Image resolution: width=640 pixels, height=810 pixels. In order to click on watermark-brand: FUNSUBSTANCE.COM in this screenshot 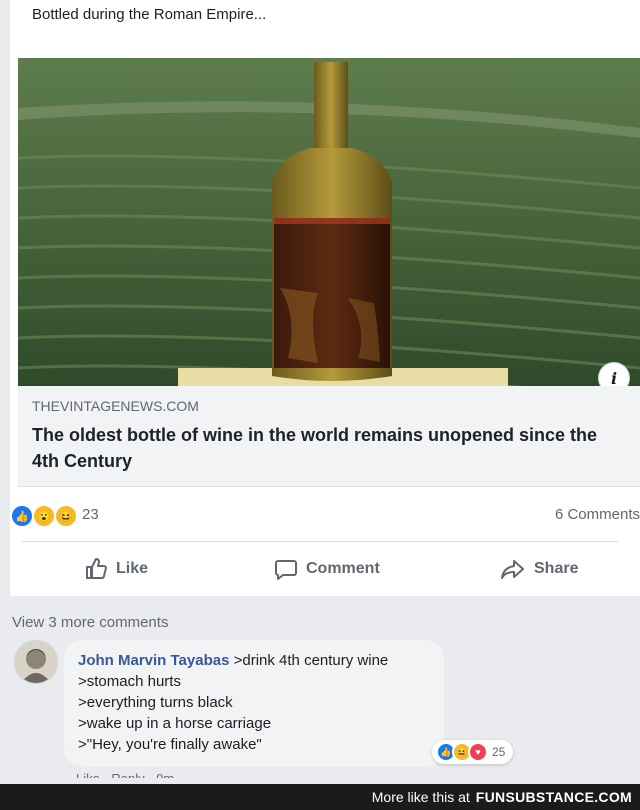, I will do `click(553, 797)`.